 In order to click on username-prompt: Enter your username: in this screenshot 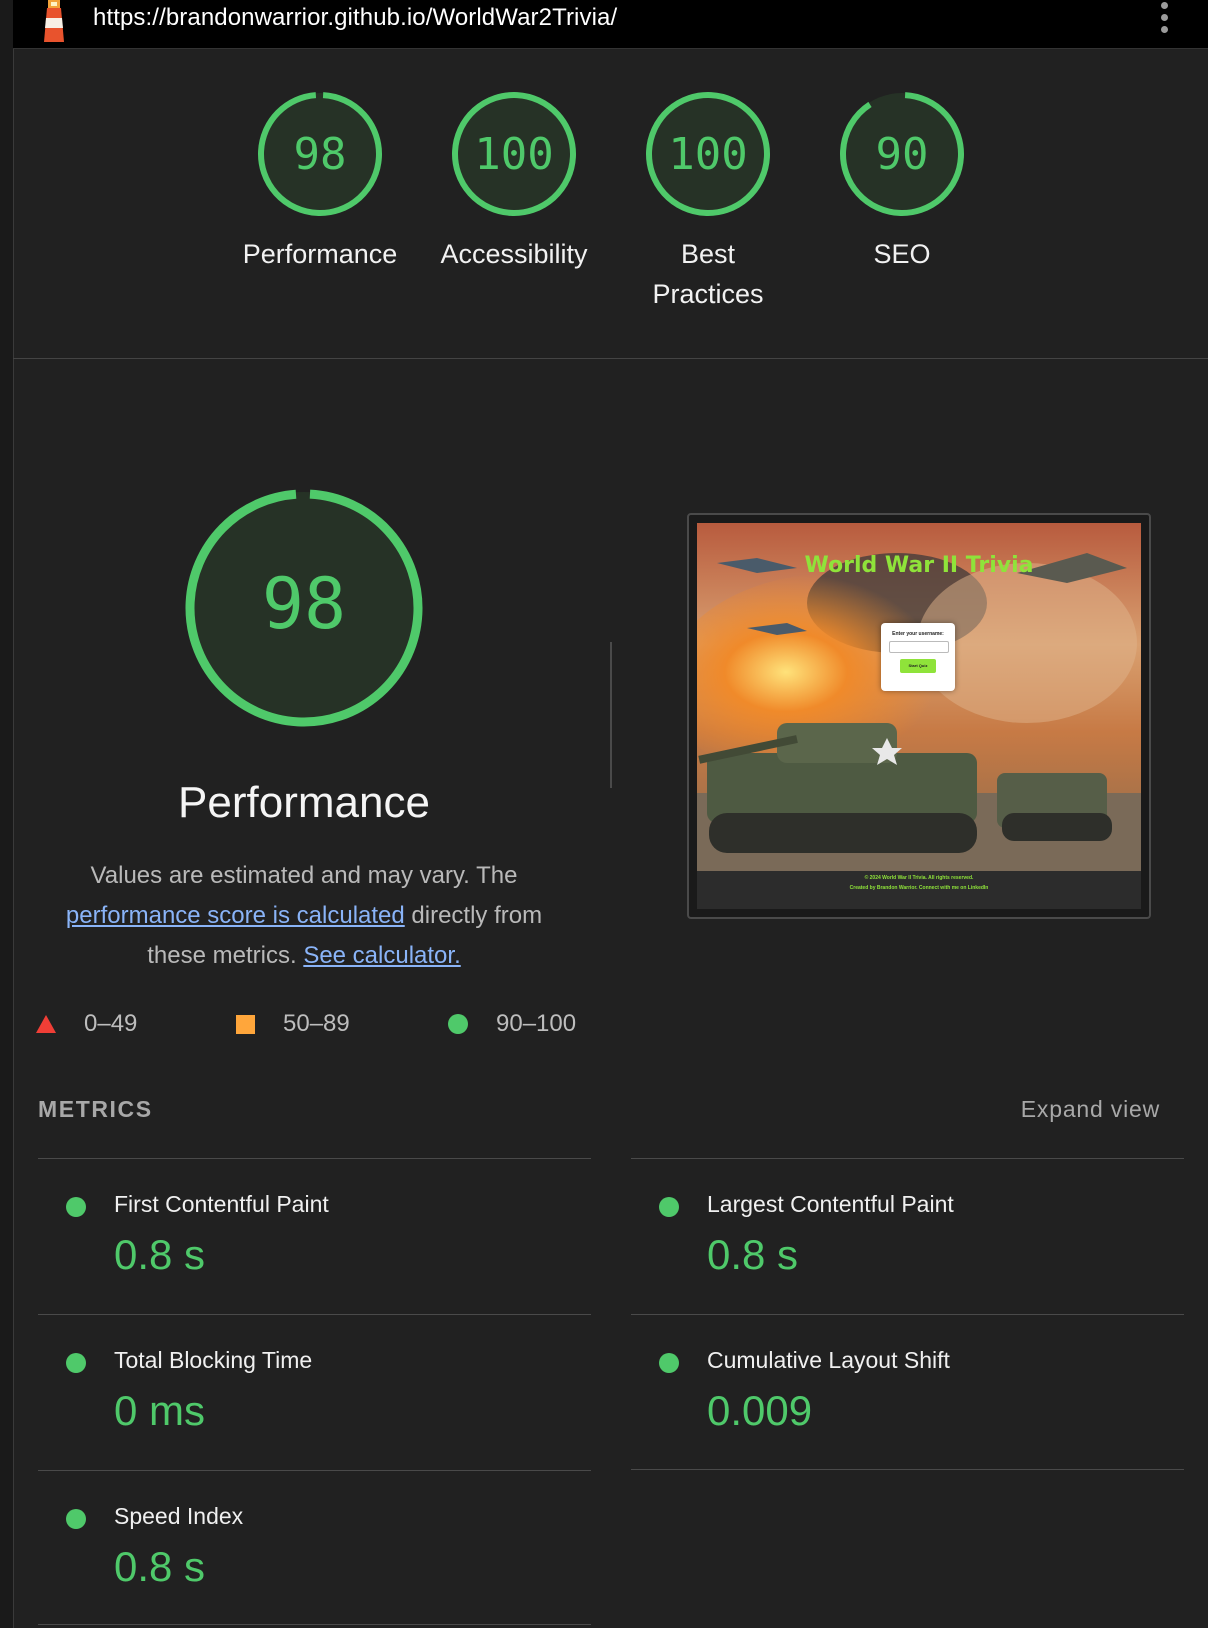, I will do `click(918, 634)`.